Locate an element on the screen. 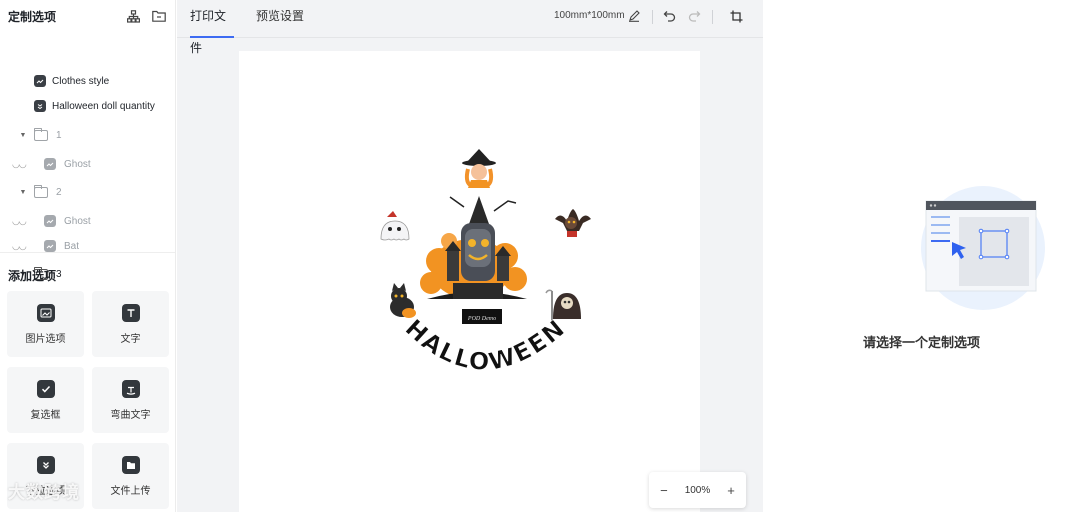 Image resolution: width=1080 pixels, height=512 pixels. tree-folder-label: 3 is located at coordinates (59, 274).